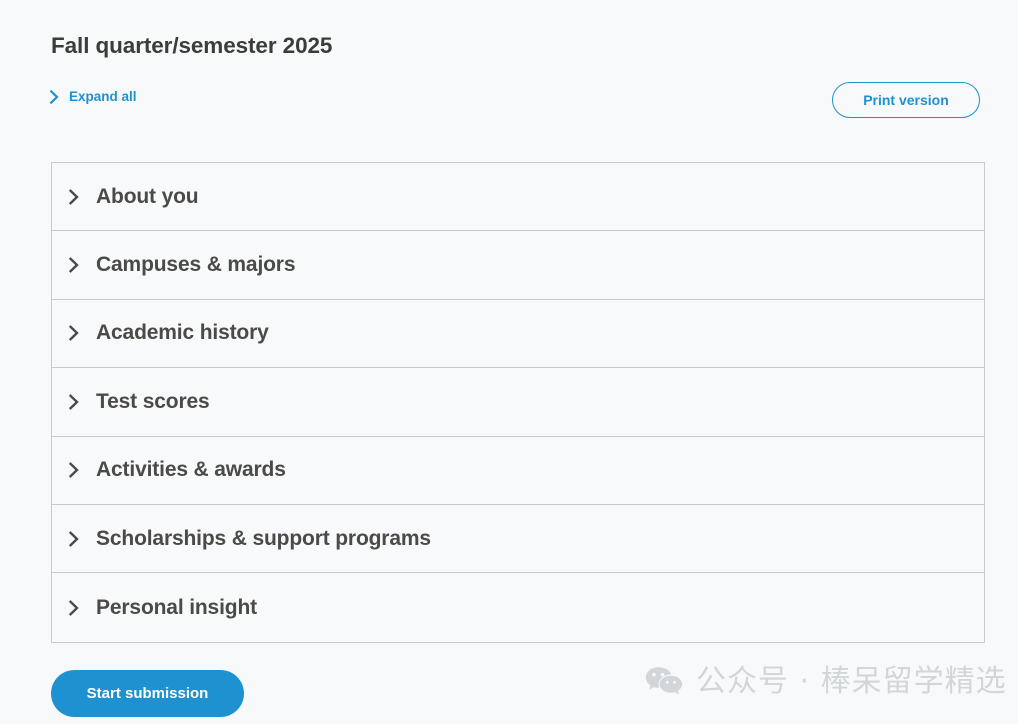 This screenshot has height=724, width=1018. What do you see at coordinates (196, 265) in the screenshot?
I see `accordion-section-label: Campuses & majors` at bounding box center [196, 265].